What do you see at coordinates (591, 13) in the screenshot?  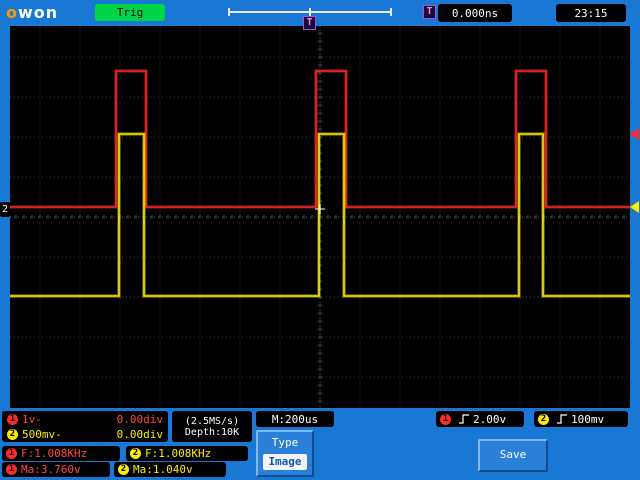 I see `clock-readout: 23:15` at bounding box center [591, 13].